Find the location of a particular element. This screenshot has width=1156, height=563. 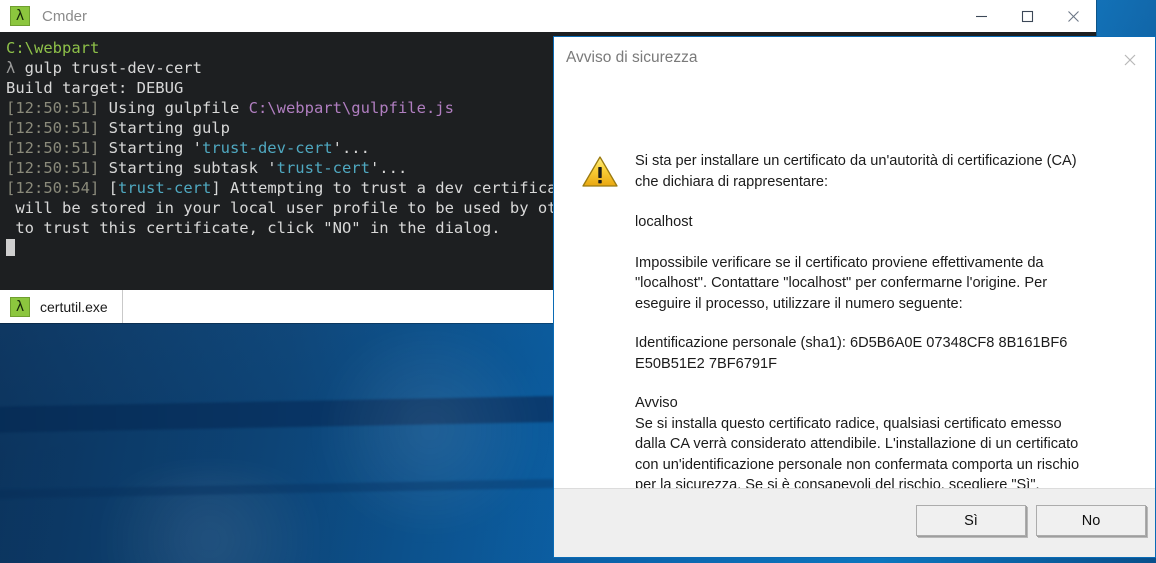

cmder-tab-certutil: λ certutil.exe is located at coordinates (61, 306).